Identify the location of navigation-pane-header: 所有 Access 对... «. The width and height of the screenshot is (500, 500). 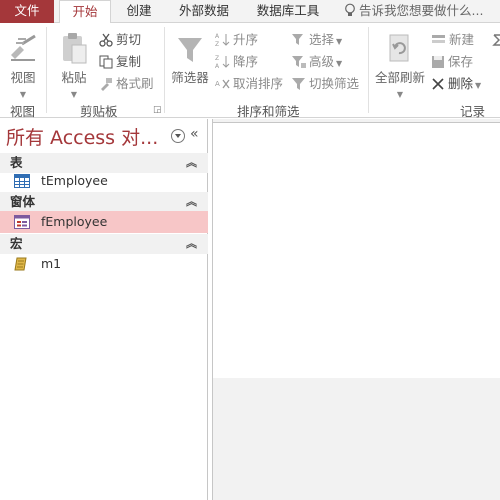
(104, 136).